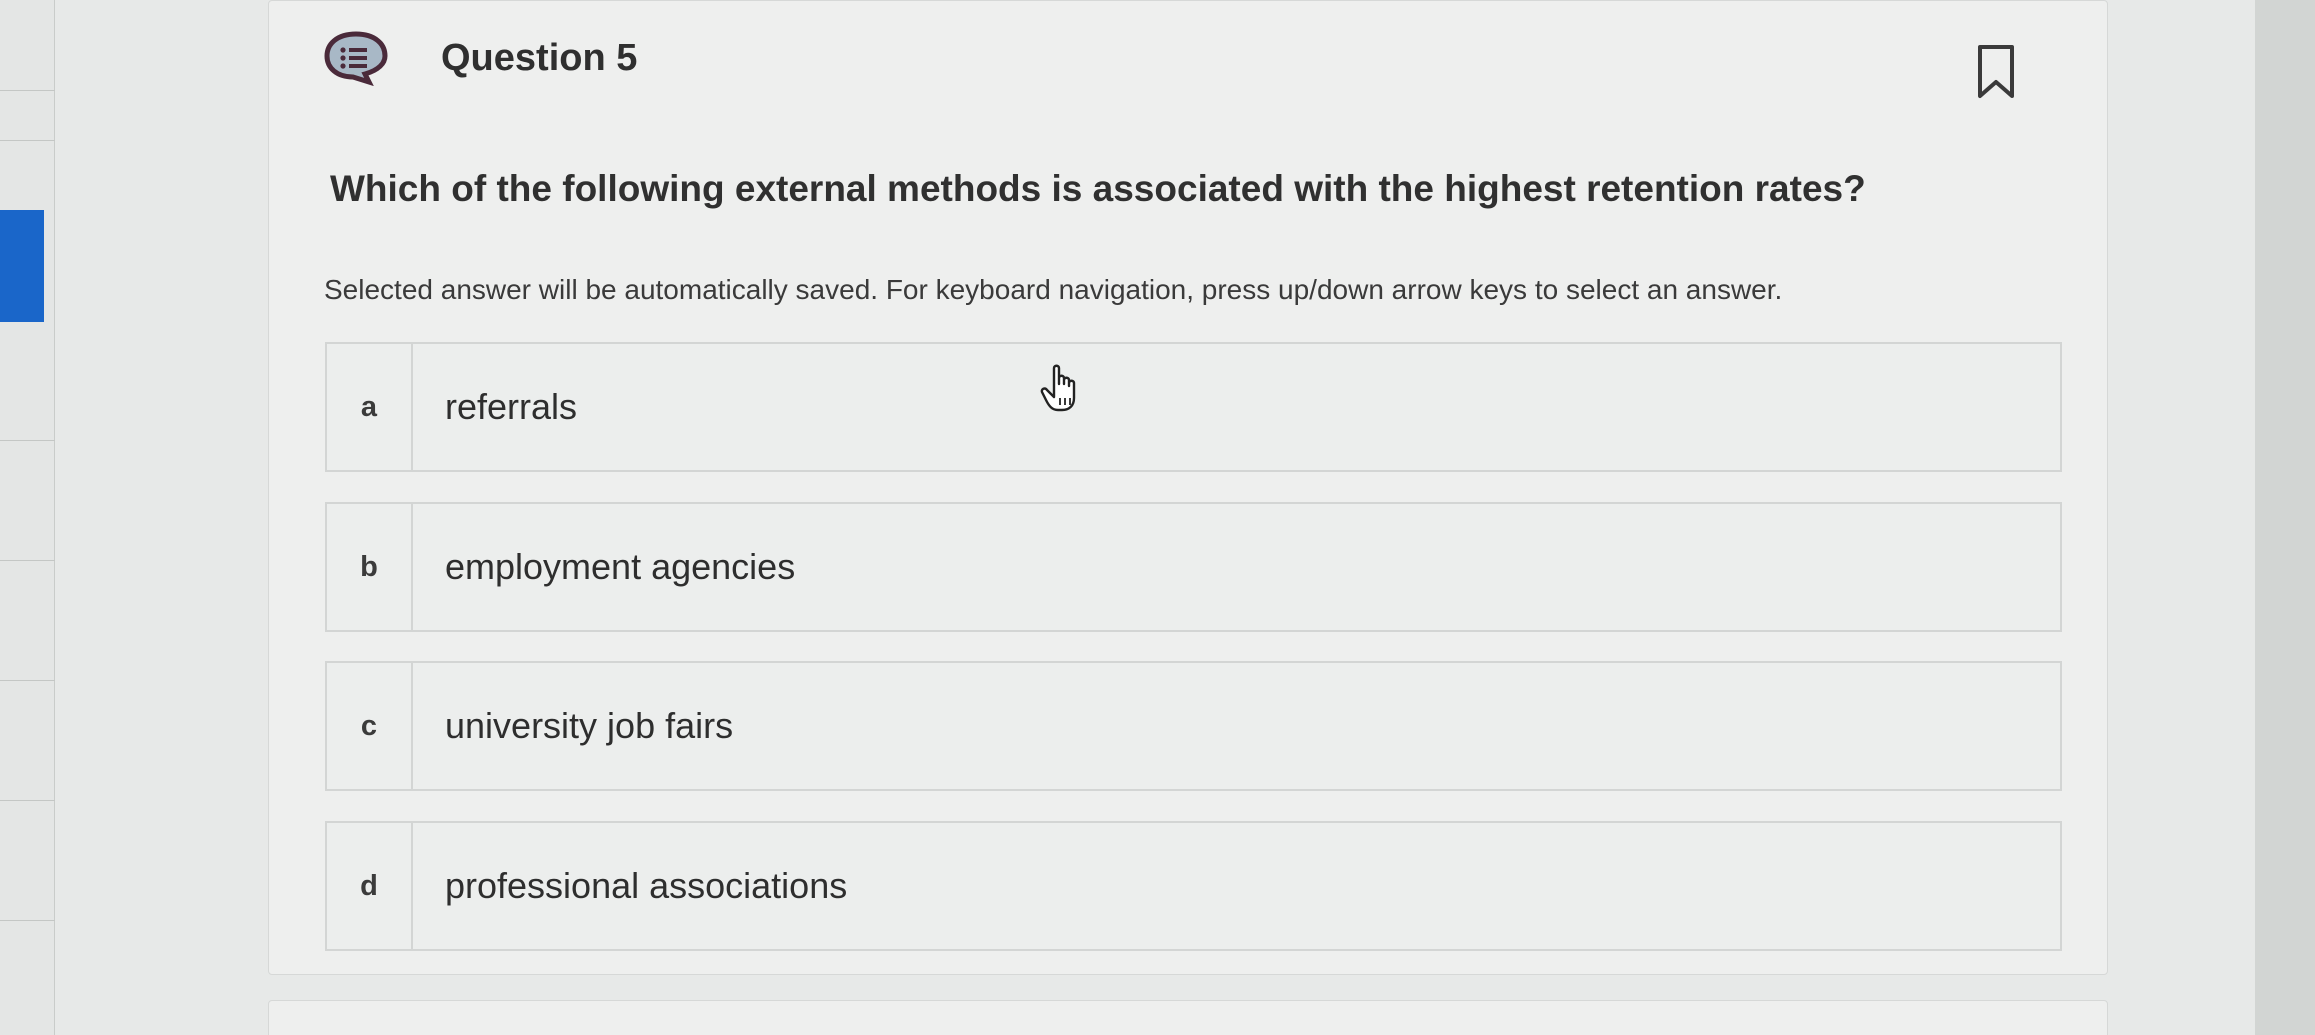  What do you see at coordinates (2285, 517) in the screenshot?
I see `right-edge` at bounding box center [2285, 517].